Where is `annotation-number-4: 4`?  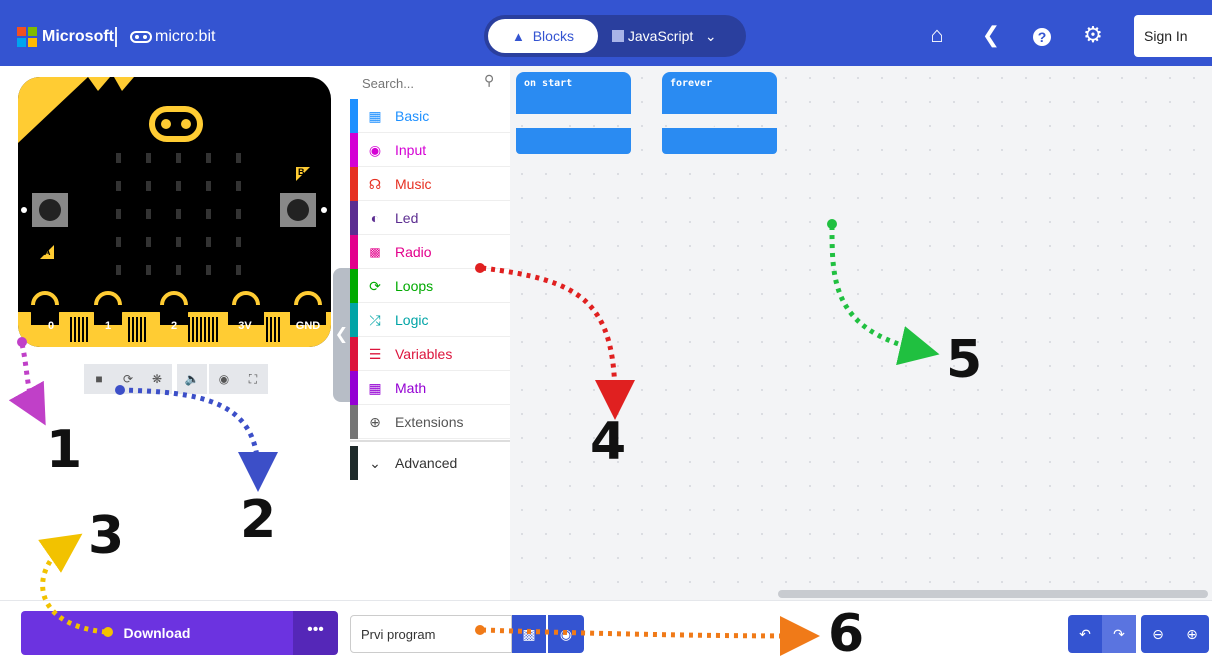
annotation-number-4: 4 is located at coordinates (608, 442).